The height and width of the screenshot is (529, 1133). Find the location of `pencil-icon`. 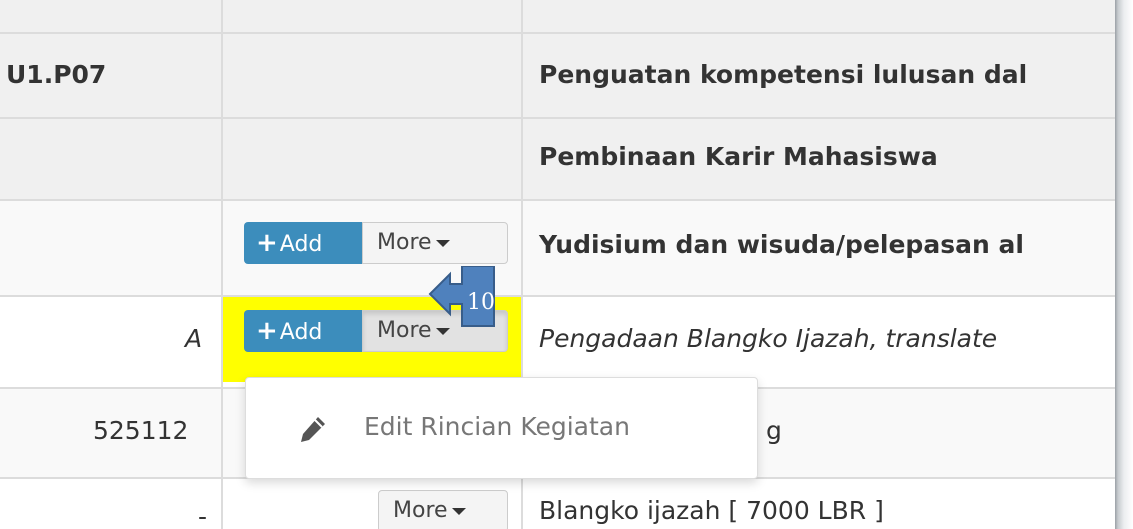

pencil-icon is located at coordinates (313, 429).